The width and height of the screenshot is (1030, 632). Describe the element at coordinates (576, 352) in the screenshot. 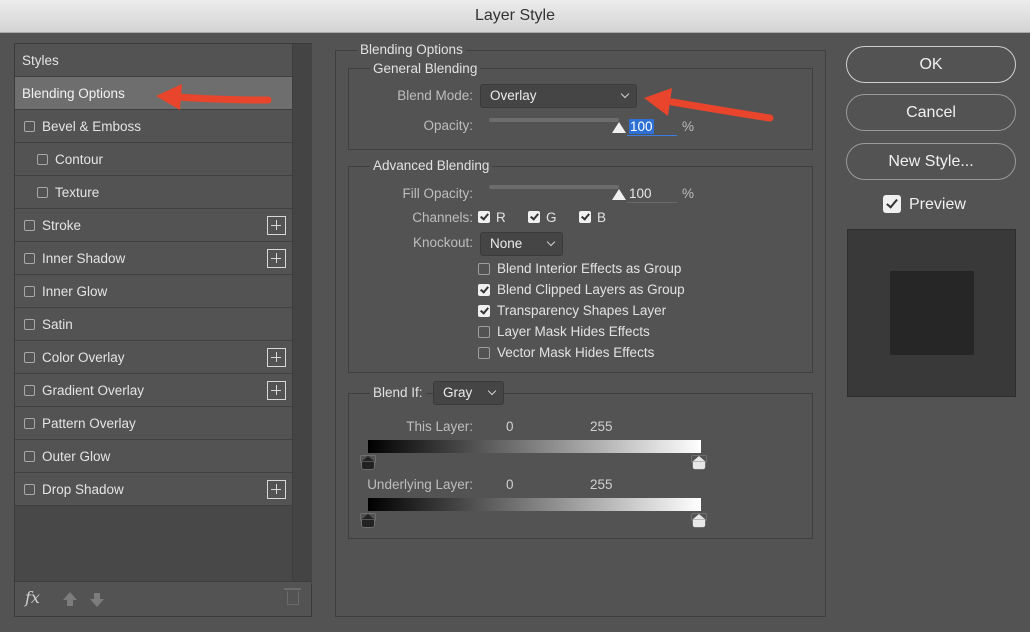

I see `option-label: Vector Mask Hides Effects` at that location.